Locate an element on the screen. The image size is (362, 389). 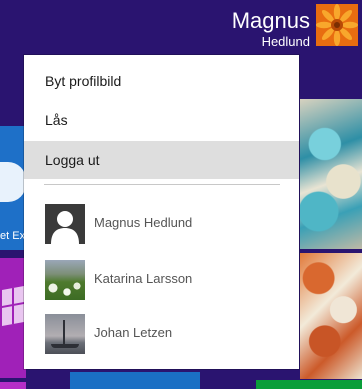
lock-menu-item: Lås is located at coordinates (161, 120).